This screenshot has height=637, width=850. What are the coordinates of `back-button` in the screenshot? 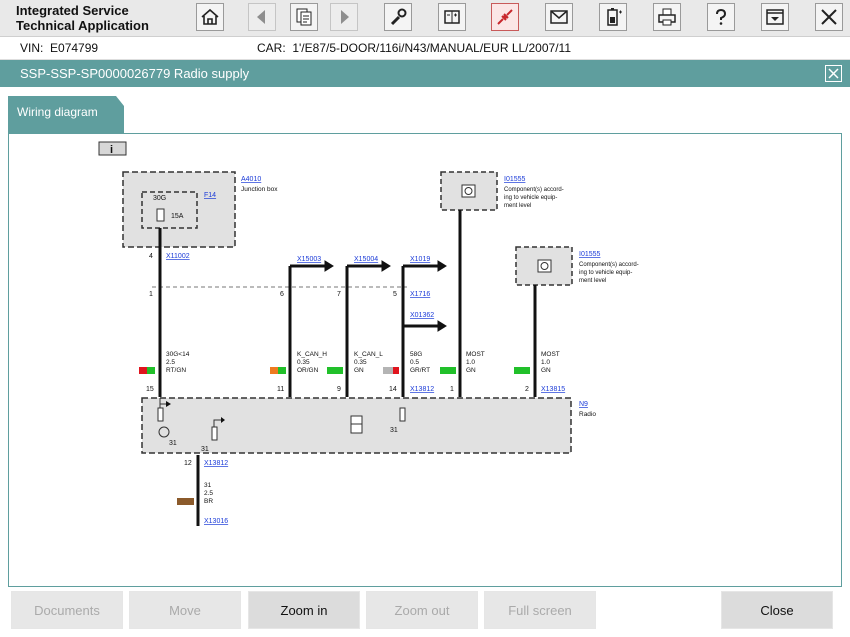 It's located at (262, 17).